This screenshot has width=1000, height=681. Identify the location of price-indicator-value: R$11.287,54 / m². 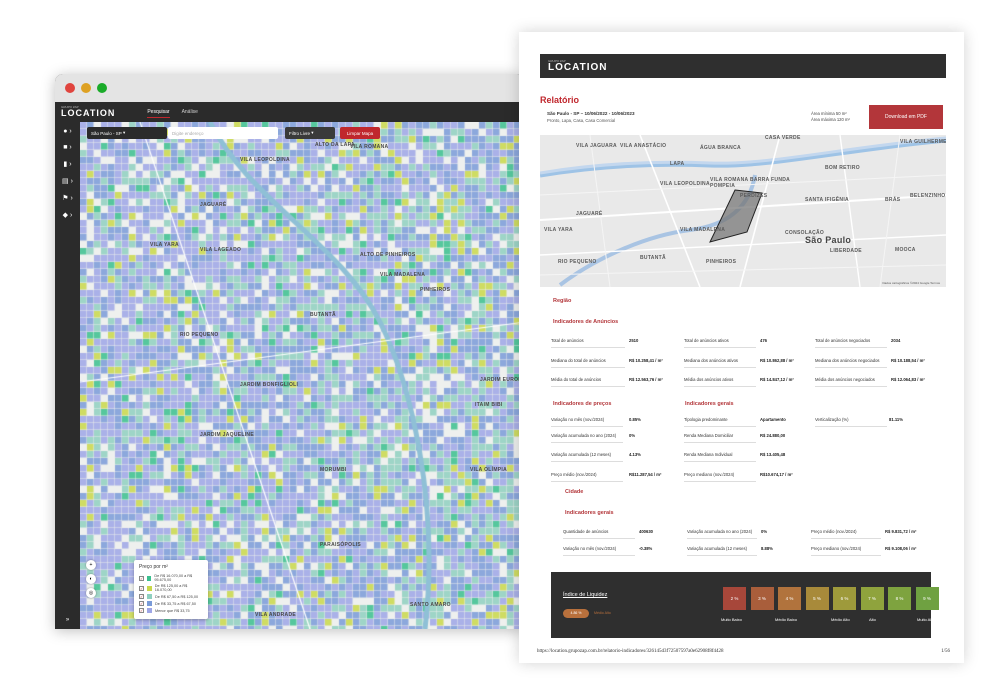
(645, 474).